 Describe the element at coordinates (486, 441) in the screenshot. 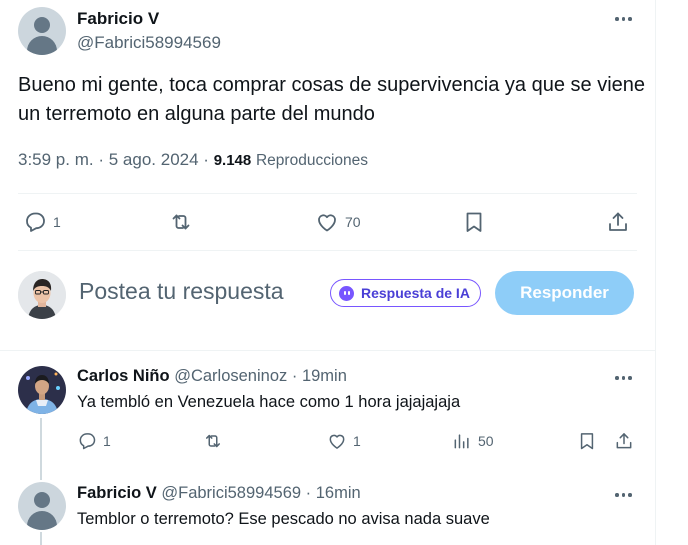

I see `reply-views-count: 50` at that location.